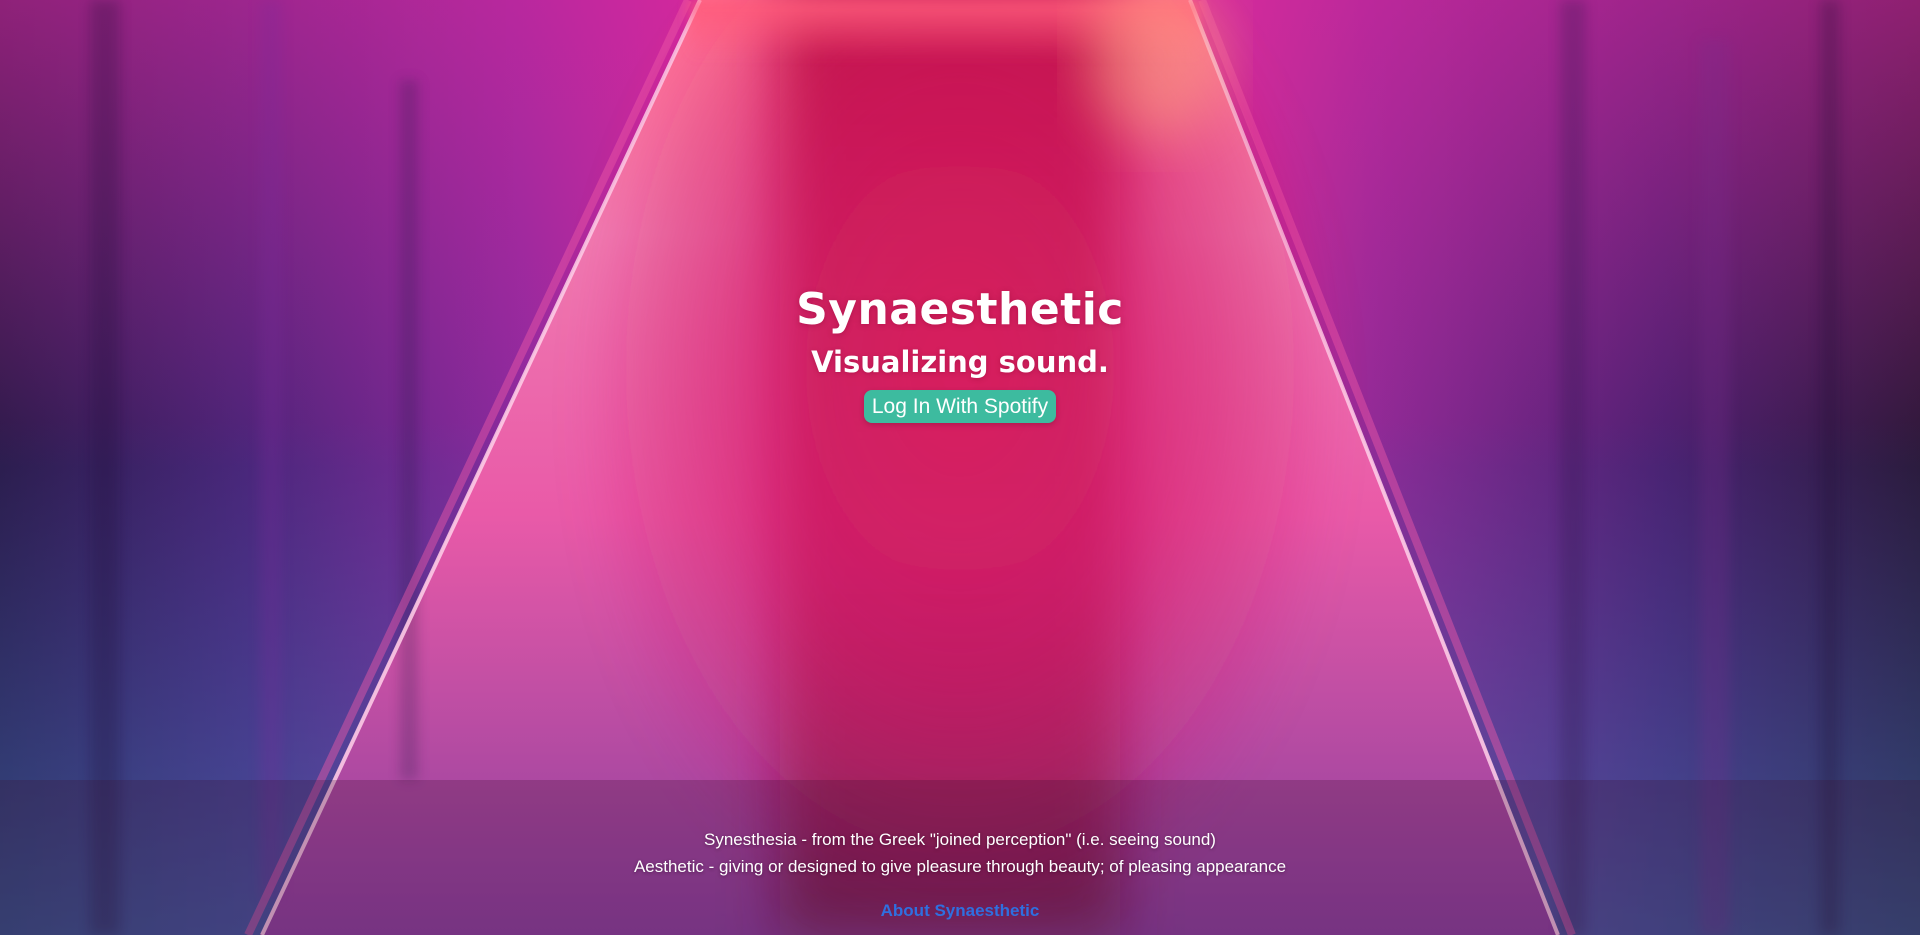  What do you see at coordinates (960, 309) in the screenshot?
I see `app-title: Synaesthetic` at bounding box center [960, 309].